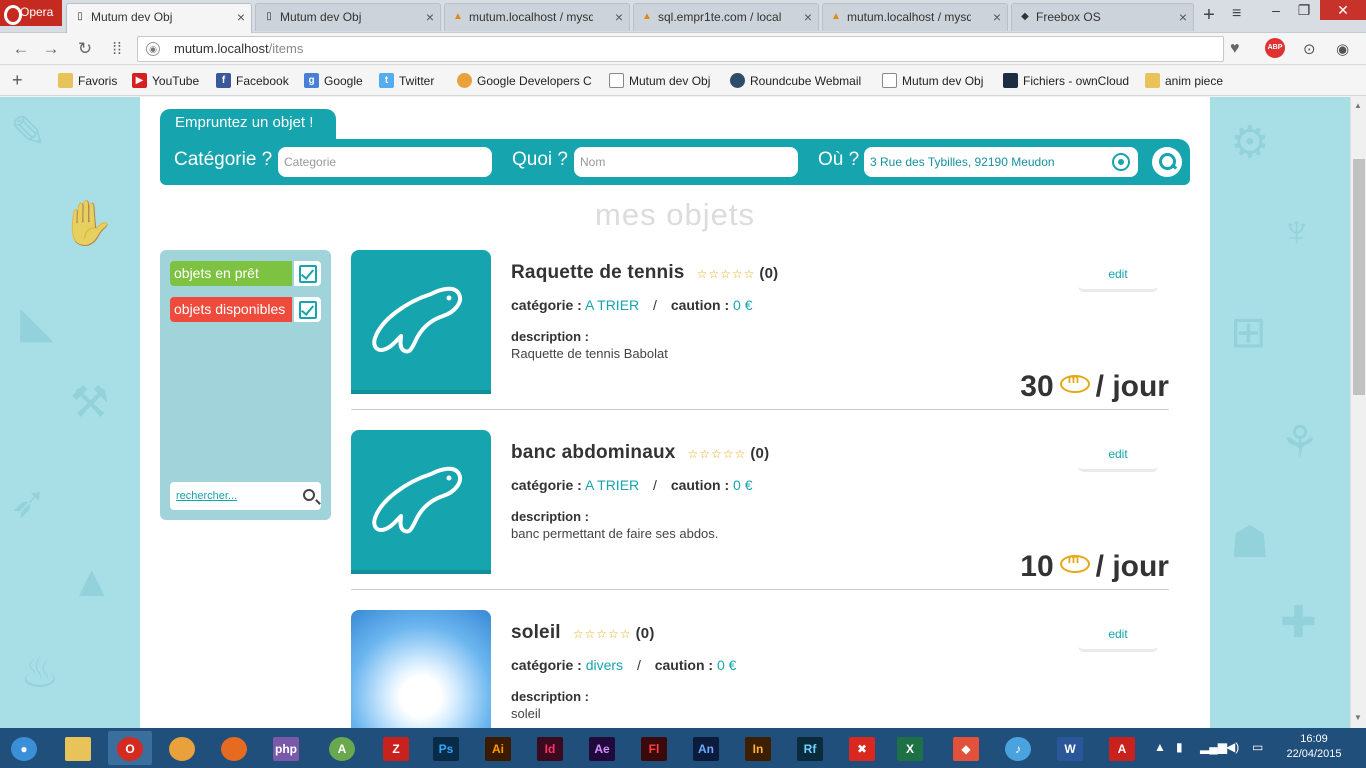  What do you see at coordinates (182, 748) in the screenshot?
I see `chrome-taskbar-button` at bounding box center [182, 748].